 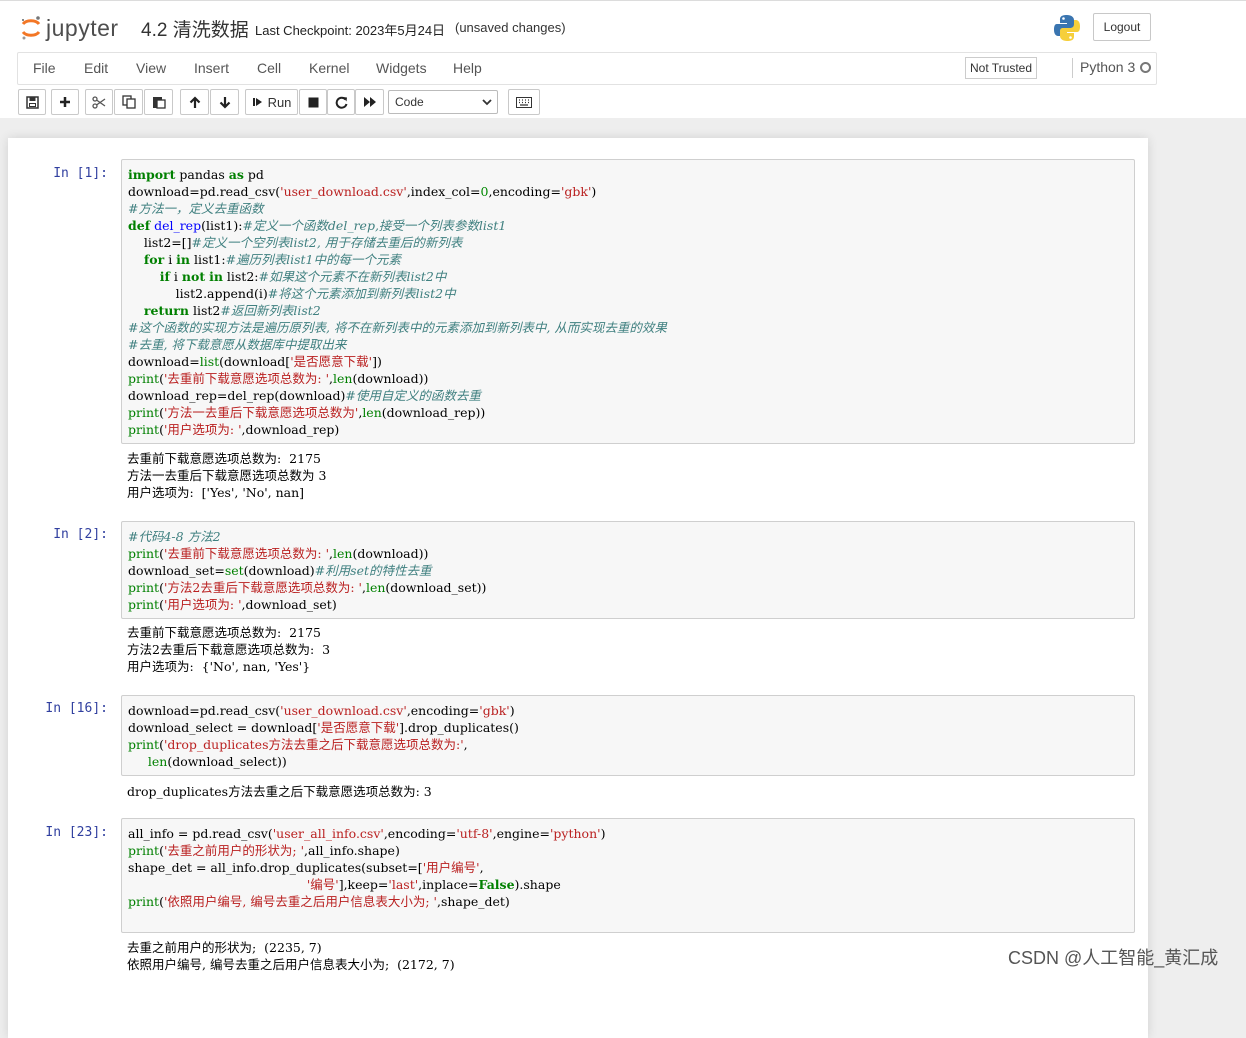 I want to click on output-line: 去重之前用户的形状为; (2235, 7), so click(x=224, y=947).